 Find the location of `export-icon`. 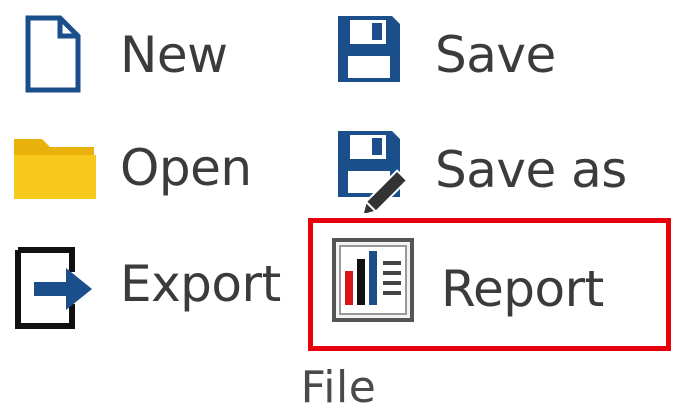

export-icon is located at coordinates (53, 288).